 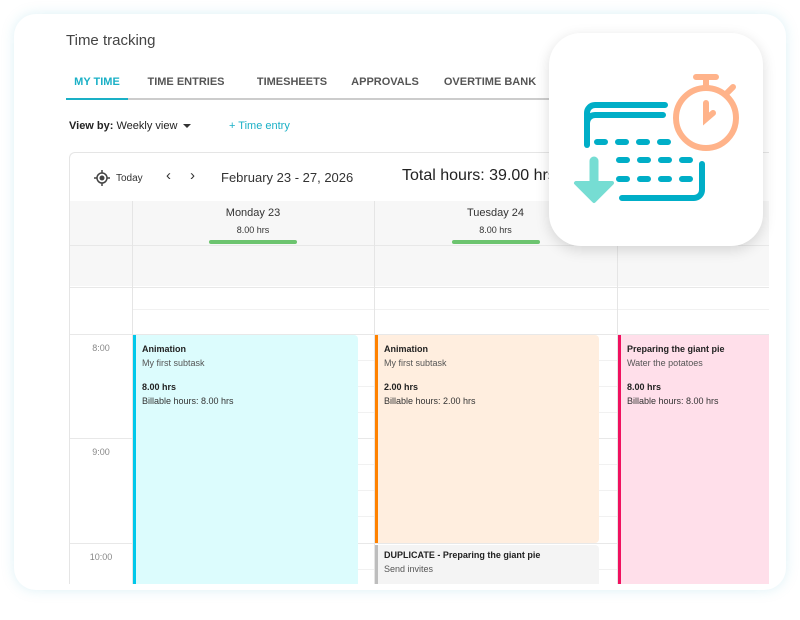 What do you see at coordinates (287, 177) in the screenshot?
I see `date-range: February 23 - 27, 2026` at bounding box center [287, 177].